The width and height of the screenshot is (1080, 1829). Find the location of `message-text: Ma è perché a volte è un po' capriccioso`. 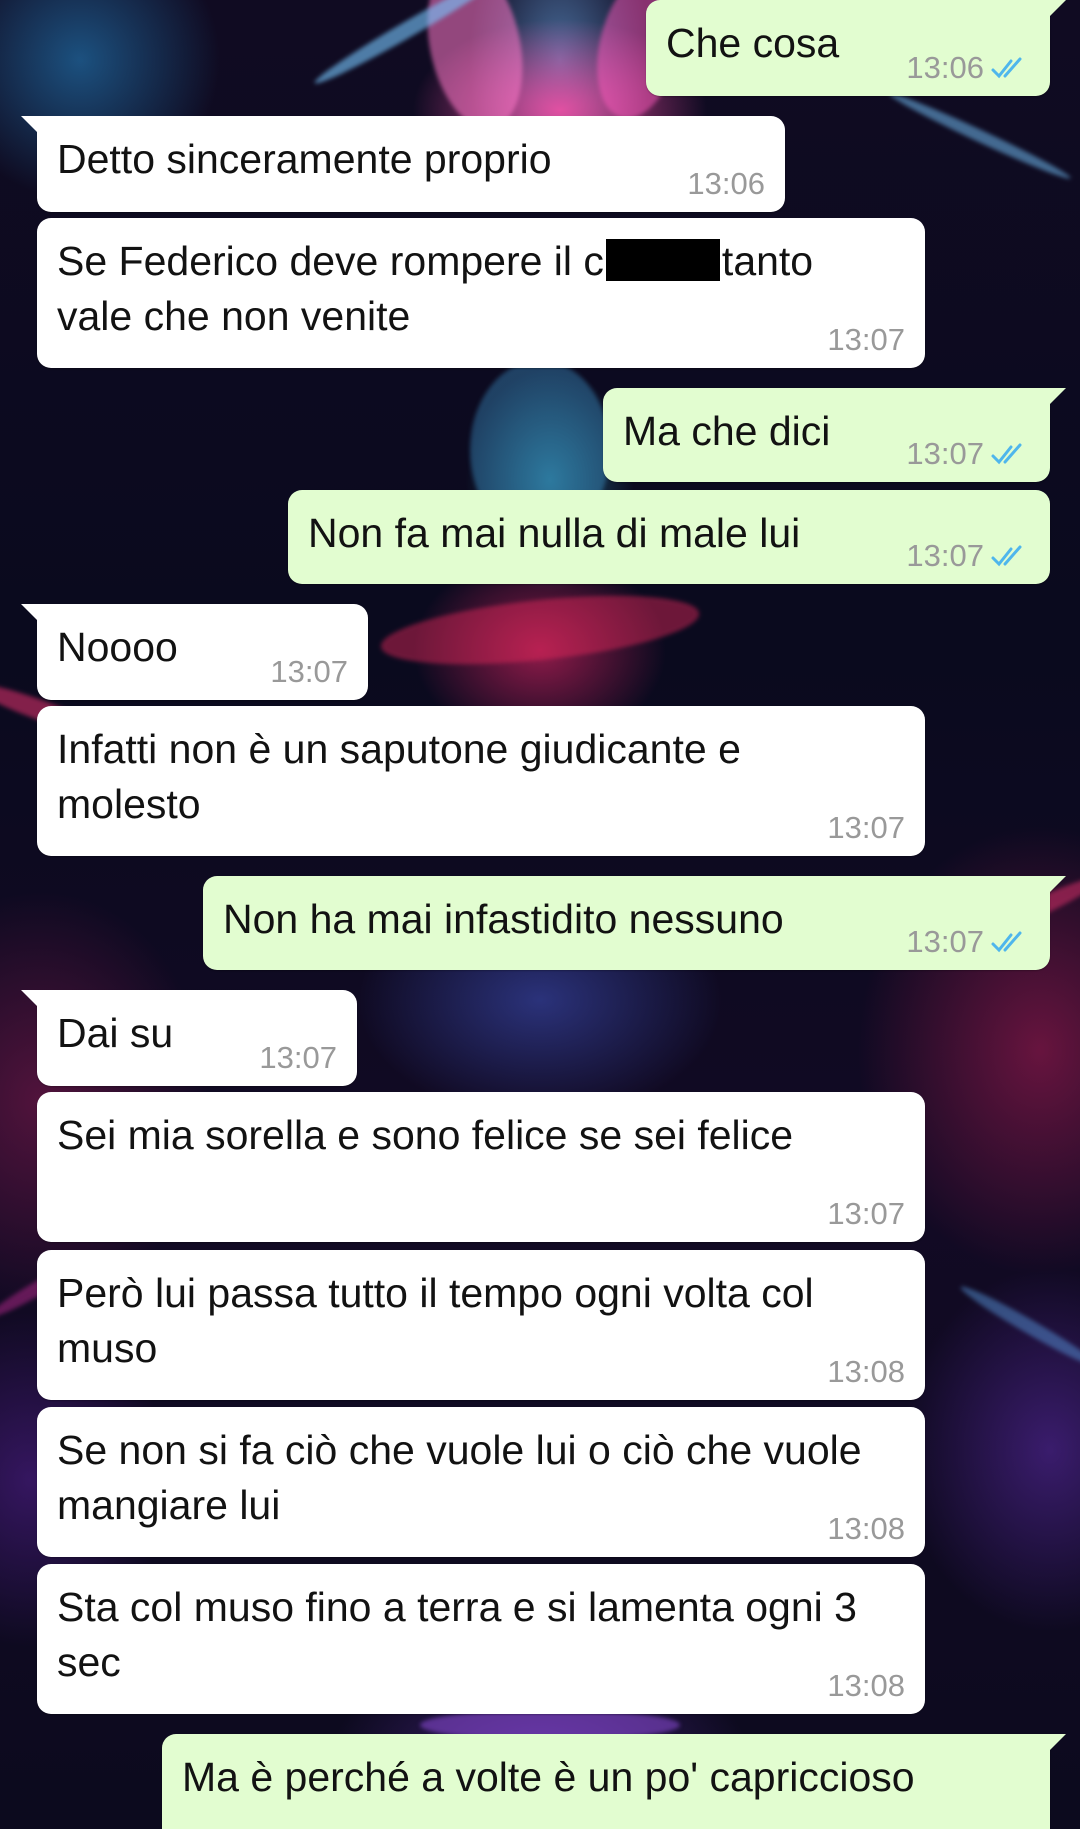

message-text: Ma è perché a volte è un po' capriccioso is located at coordinates (548, 1777).